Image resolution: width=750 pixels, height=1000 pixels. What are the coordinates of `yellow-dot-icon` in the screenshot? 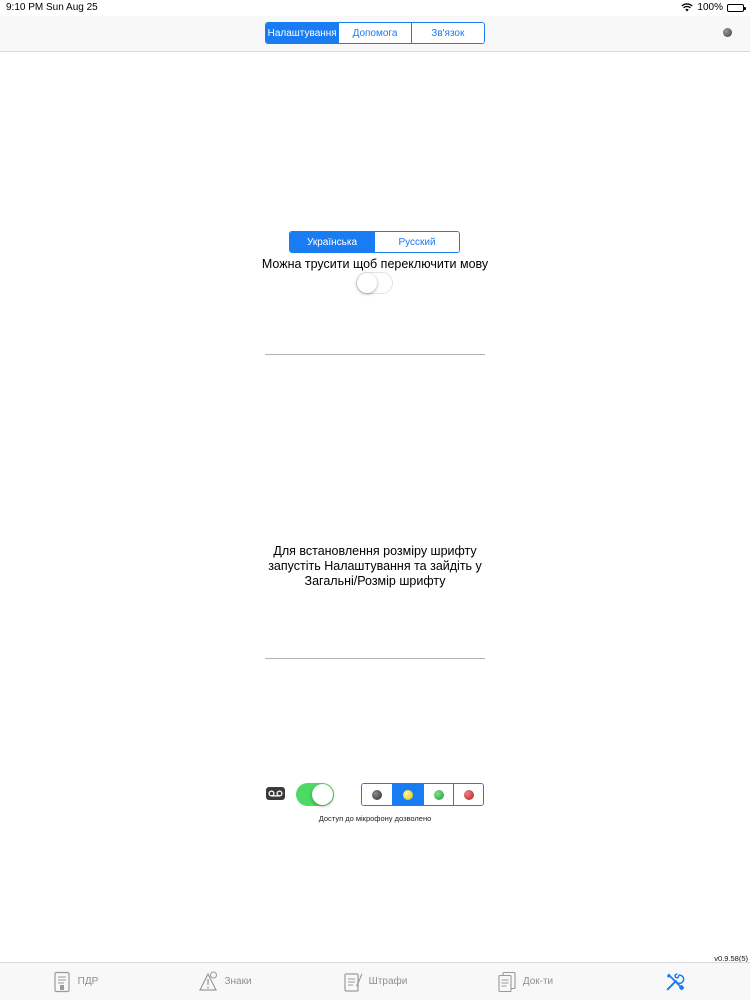 It's located at (408, 794).